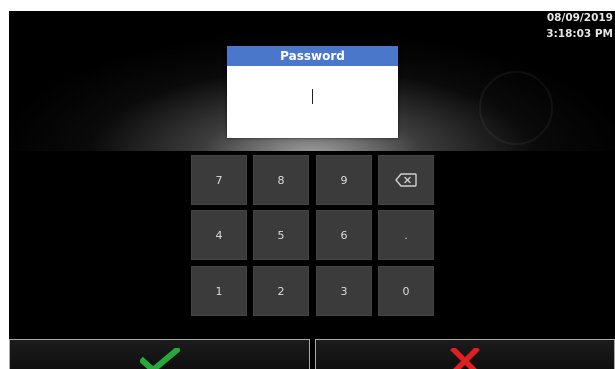 Image resolution: width=615 pixels, height=369 pixels. Describe the element at coordinates (465, 358) in the screenshot. I see `x-icon` at that location.